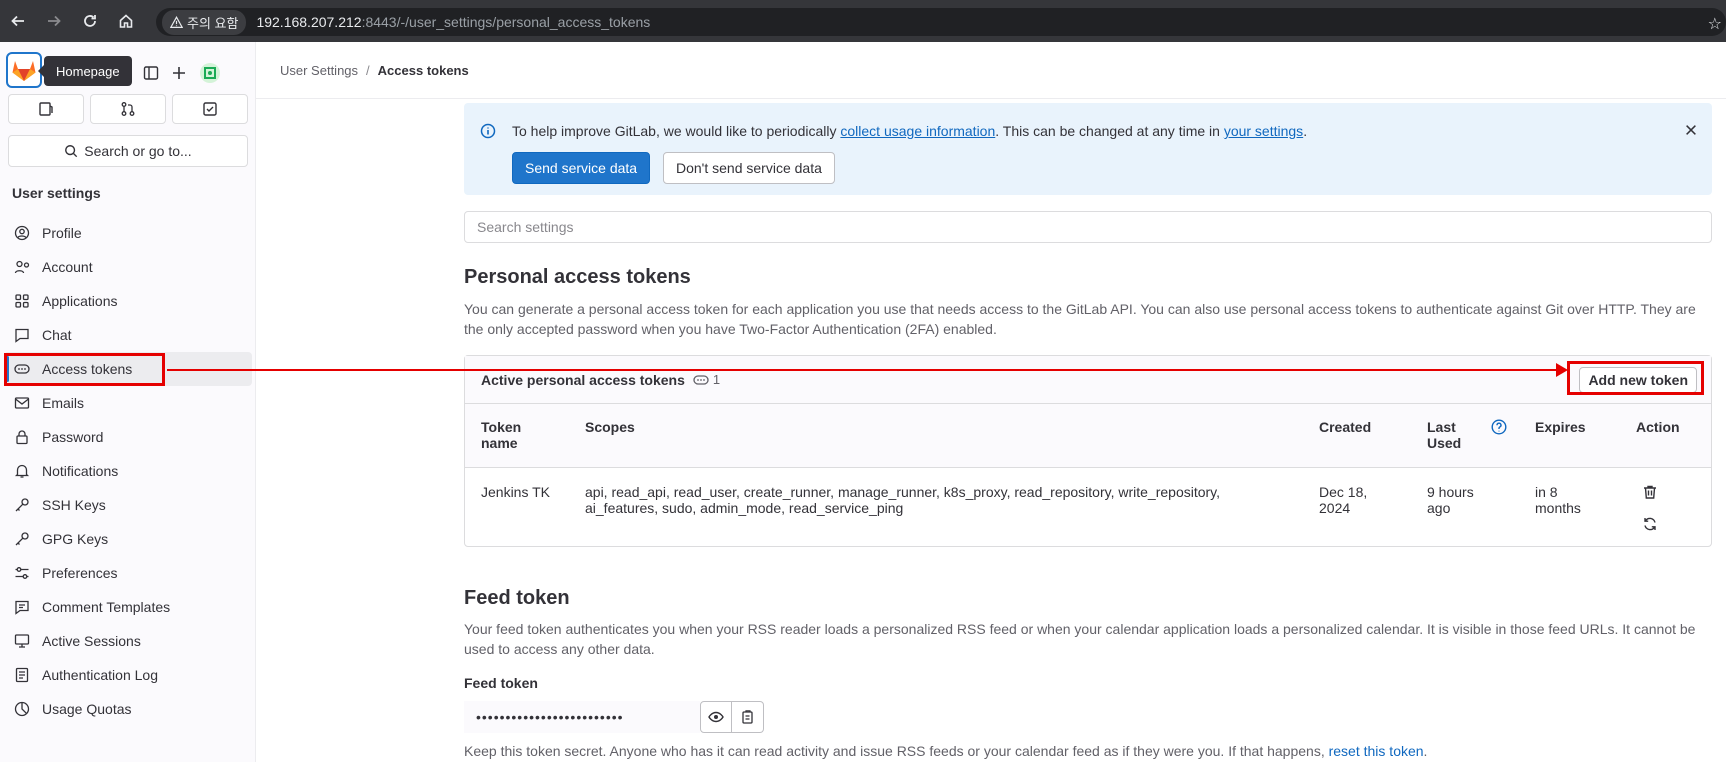  What do you see at coordinates (1109, 131) in the screenshot?
I see `banner-text-2: . This can be changed at any time in` at bounding box center [1109, 131].